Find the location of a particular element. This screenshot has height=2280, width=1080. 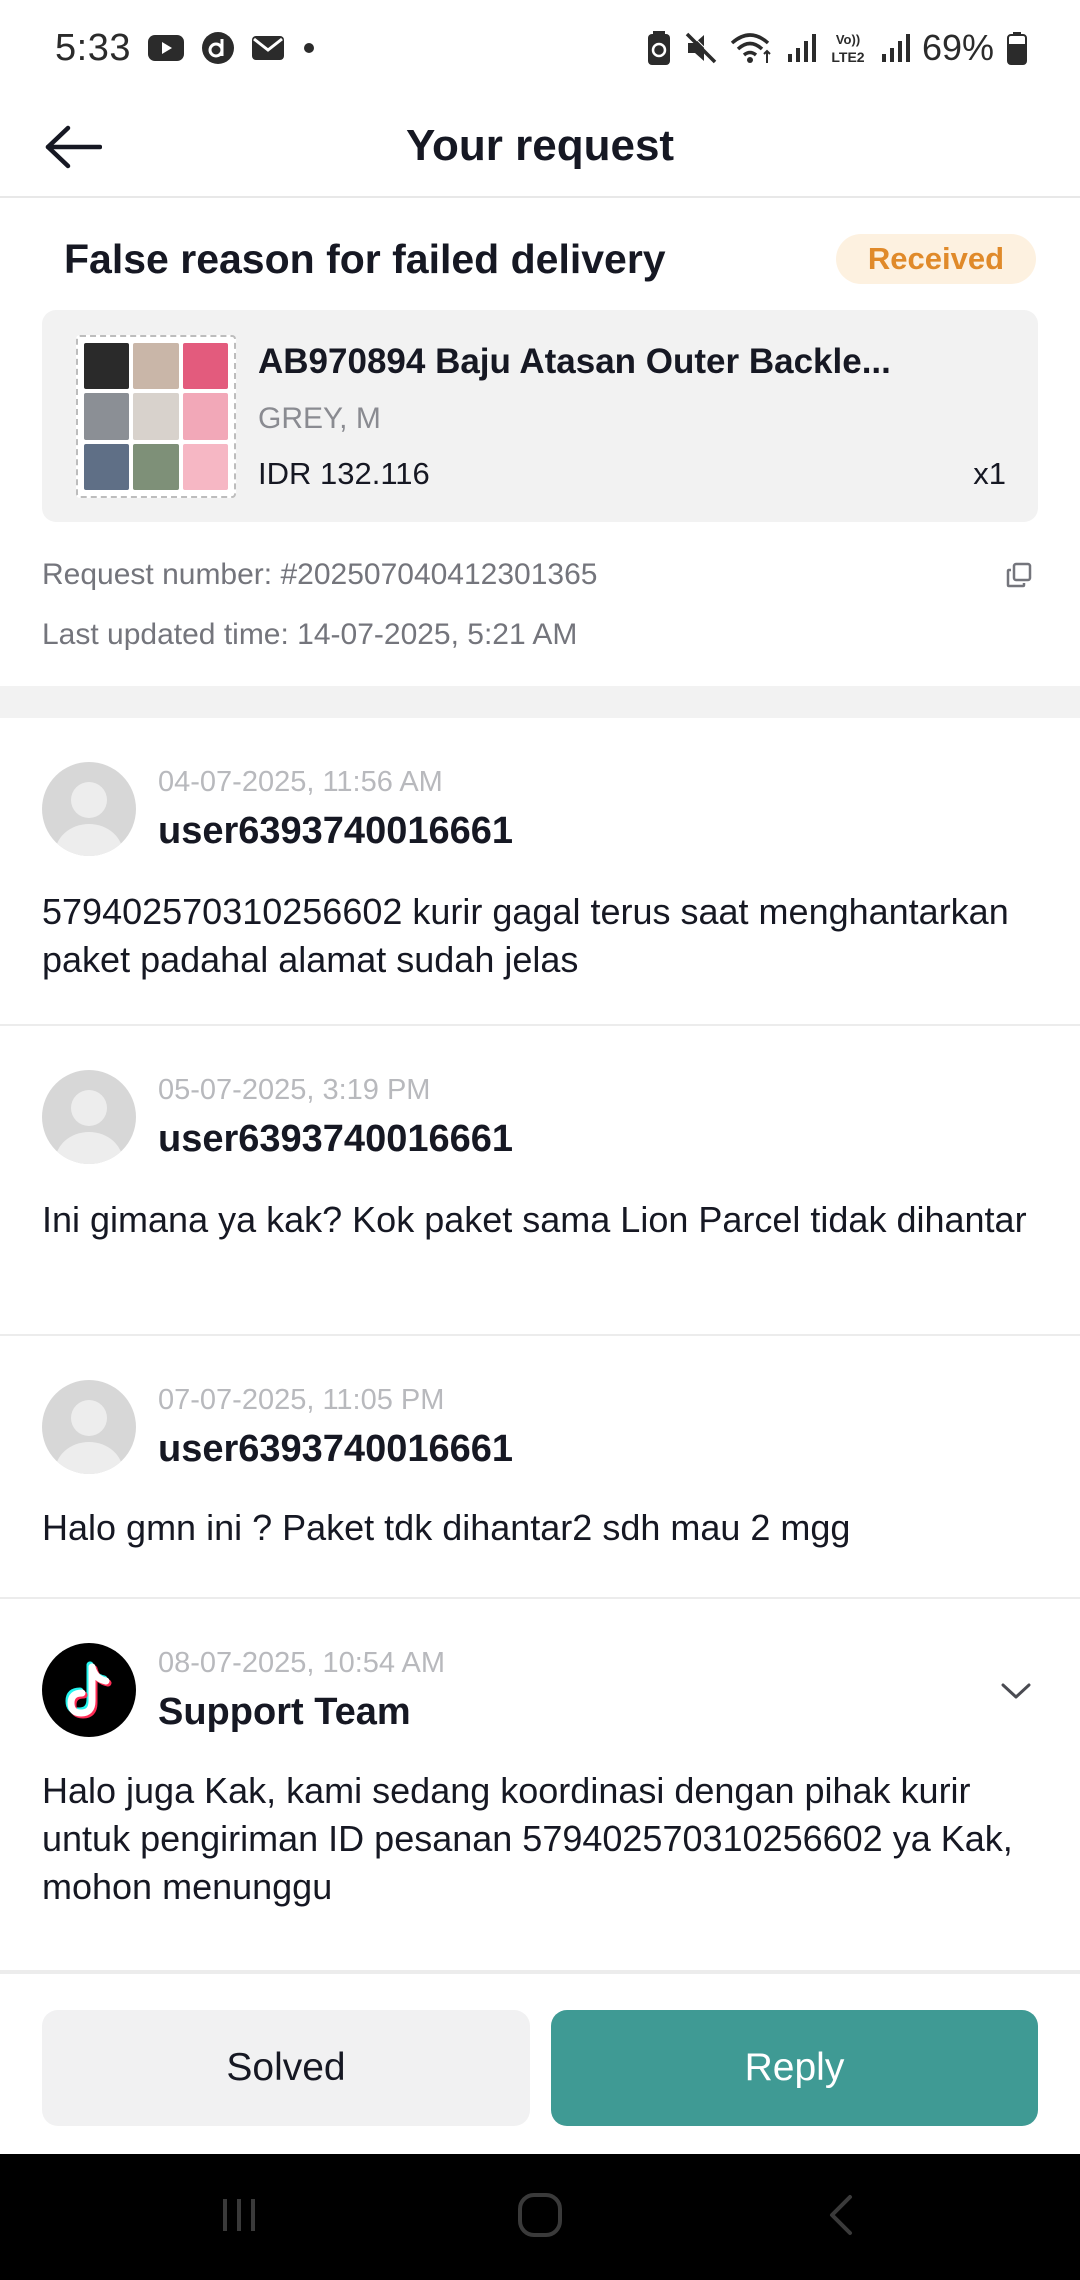

battery-icon is located at coordinates (1017, 48).